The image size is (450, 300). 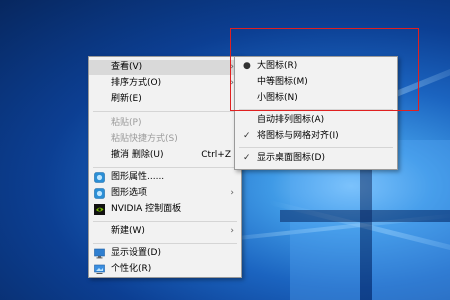 I want to click on submenu-item-show-desktop-icons: ✓ 显示桌面图标(D), so click(x=316, y=158).